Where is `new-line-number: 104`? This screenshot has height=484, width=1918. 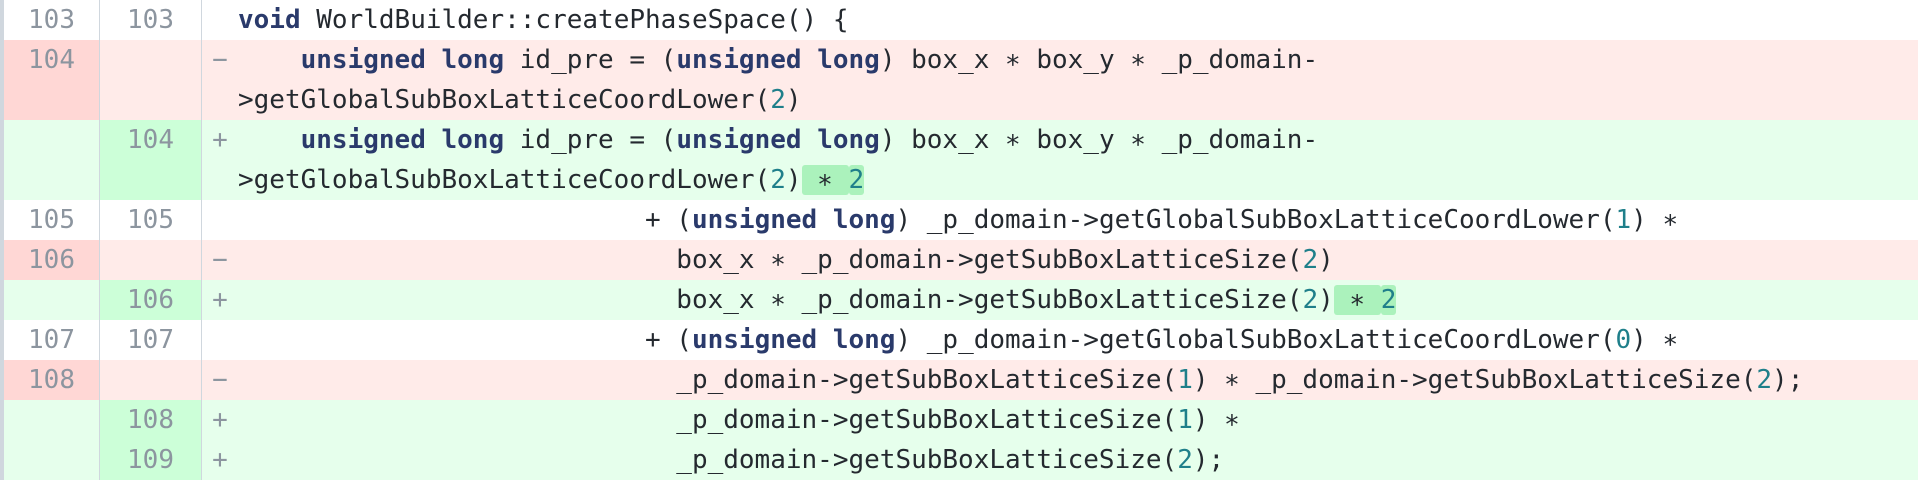
new-line-number: 104 is located at coordinates (151, 160).